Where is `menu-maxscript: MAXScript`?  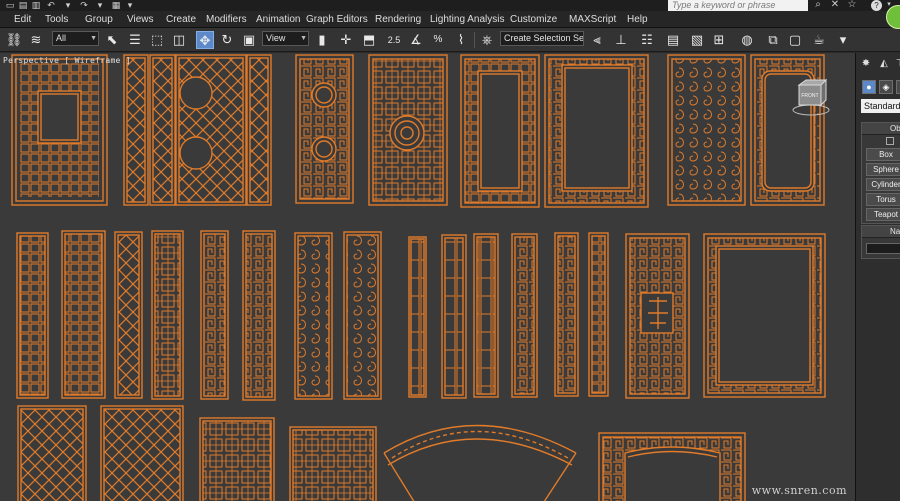 menu-maxscript: MAXScript is located at coordinates (592, 19).